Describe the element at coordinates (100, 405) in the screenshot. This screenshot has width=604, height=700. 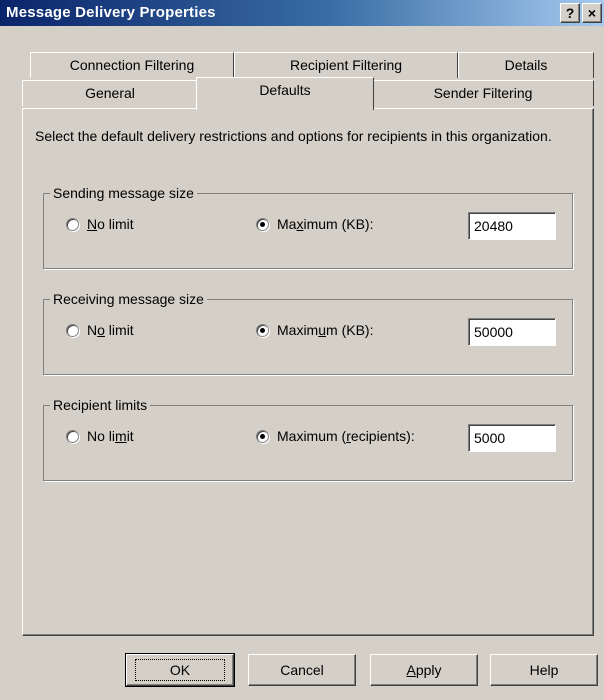
I see `group-title: Recipient limits` at that location.